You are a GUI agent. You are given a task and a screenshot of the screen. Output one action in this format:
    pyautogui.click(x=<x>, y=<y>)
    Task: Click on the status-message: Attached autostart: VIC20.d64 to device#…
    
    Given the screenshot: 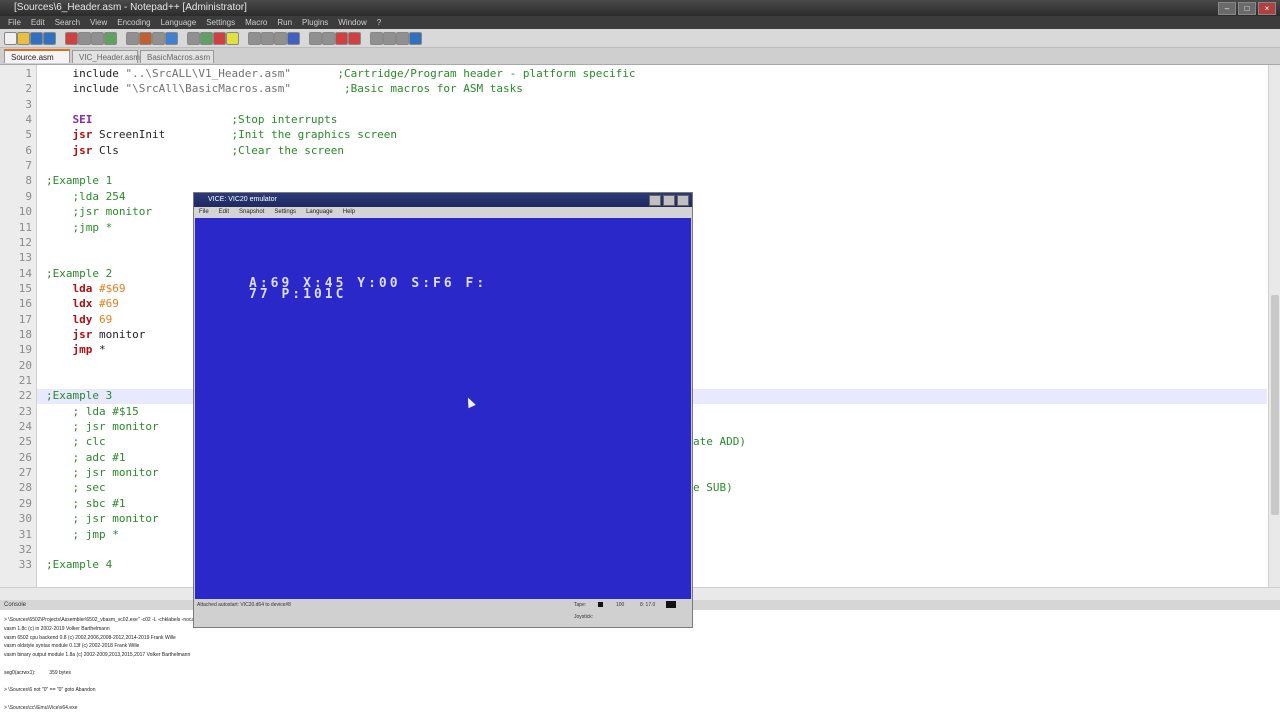 What is the action you would take?
    pyautogui.click(x=244, y=605)
    